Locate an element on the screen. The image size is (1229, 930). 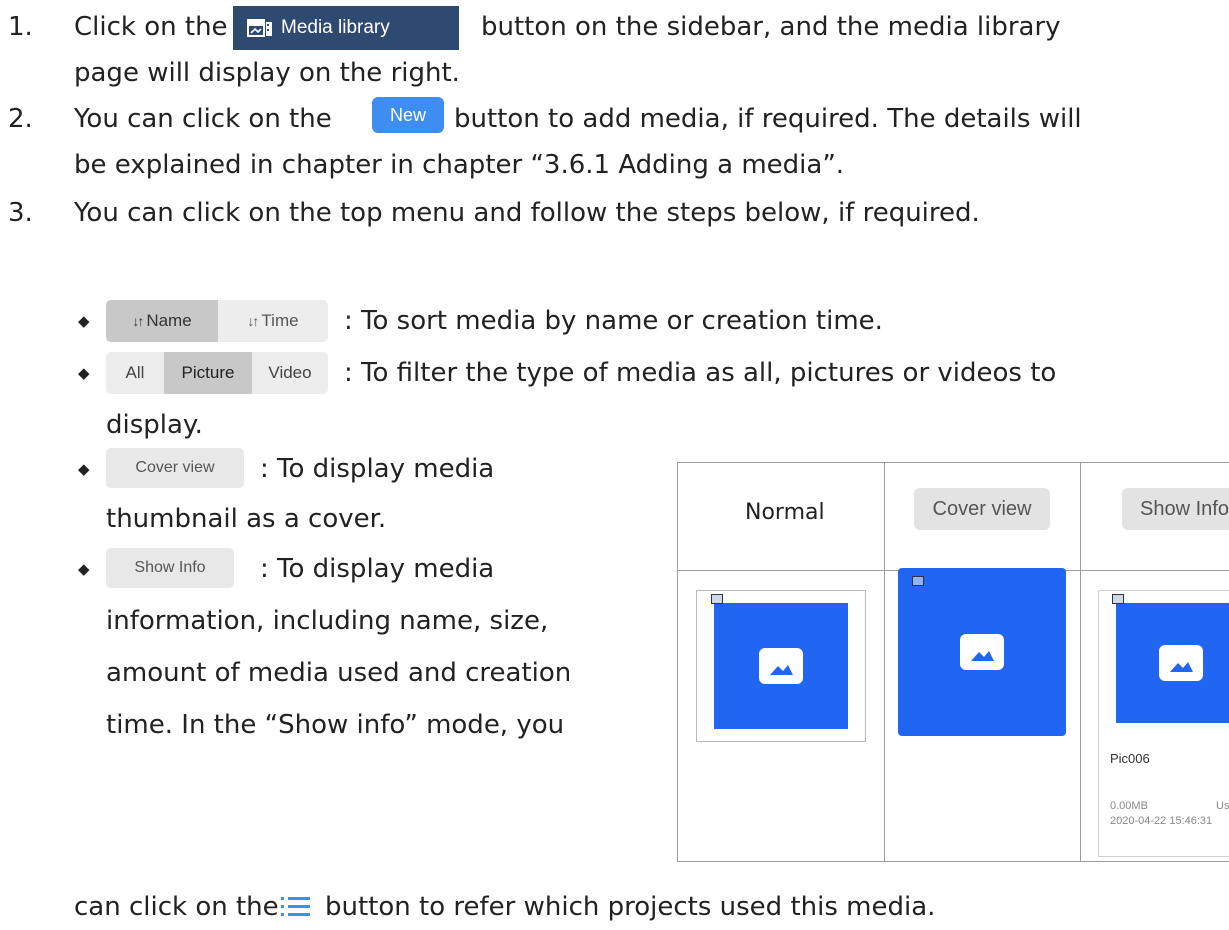
new-button: New is located at coordinates (408, 115).